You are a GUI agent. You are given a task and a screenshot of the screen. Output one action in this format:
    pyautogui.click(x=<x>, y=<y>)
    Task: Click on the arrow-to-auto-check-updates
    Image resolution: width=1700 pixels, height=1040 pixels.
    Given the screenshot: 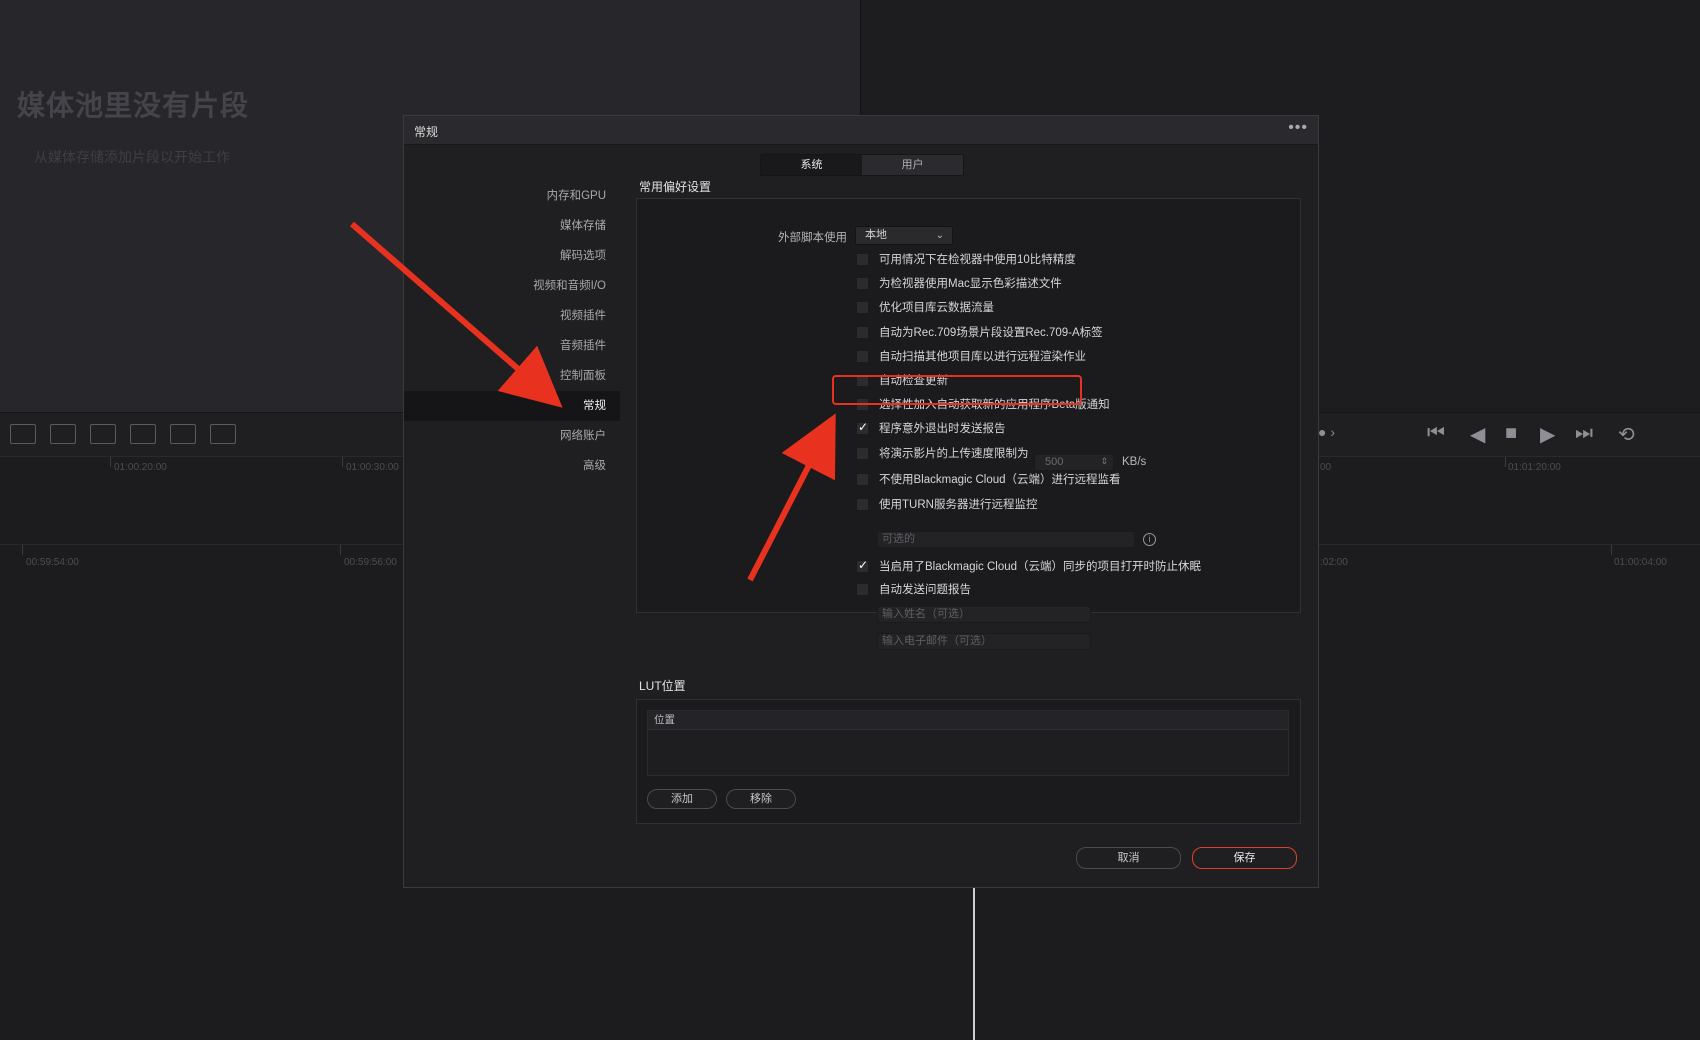 What is the action you would take?
    pyautogui.click(x=791, y=497)
    